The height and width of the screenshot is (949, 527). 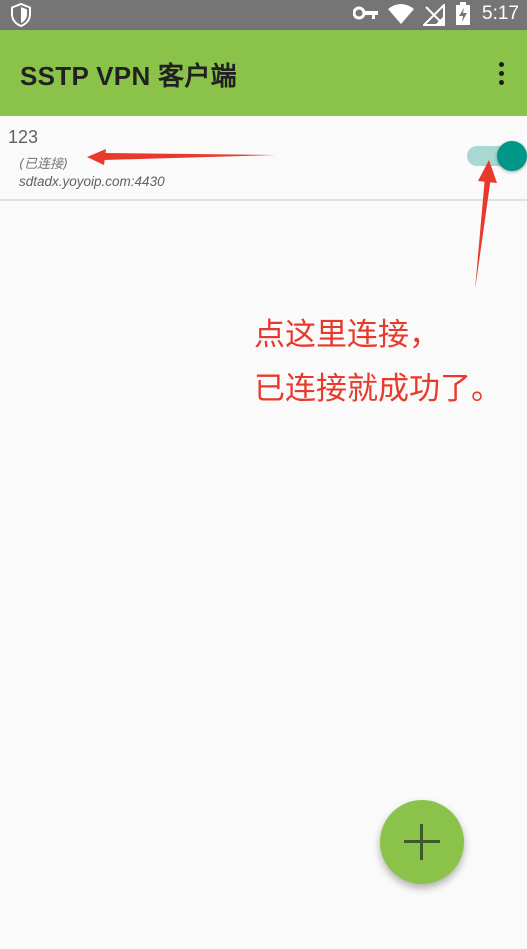 I want to click on arrow-to-status-icon, so click(x=181, y=157).